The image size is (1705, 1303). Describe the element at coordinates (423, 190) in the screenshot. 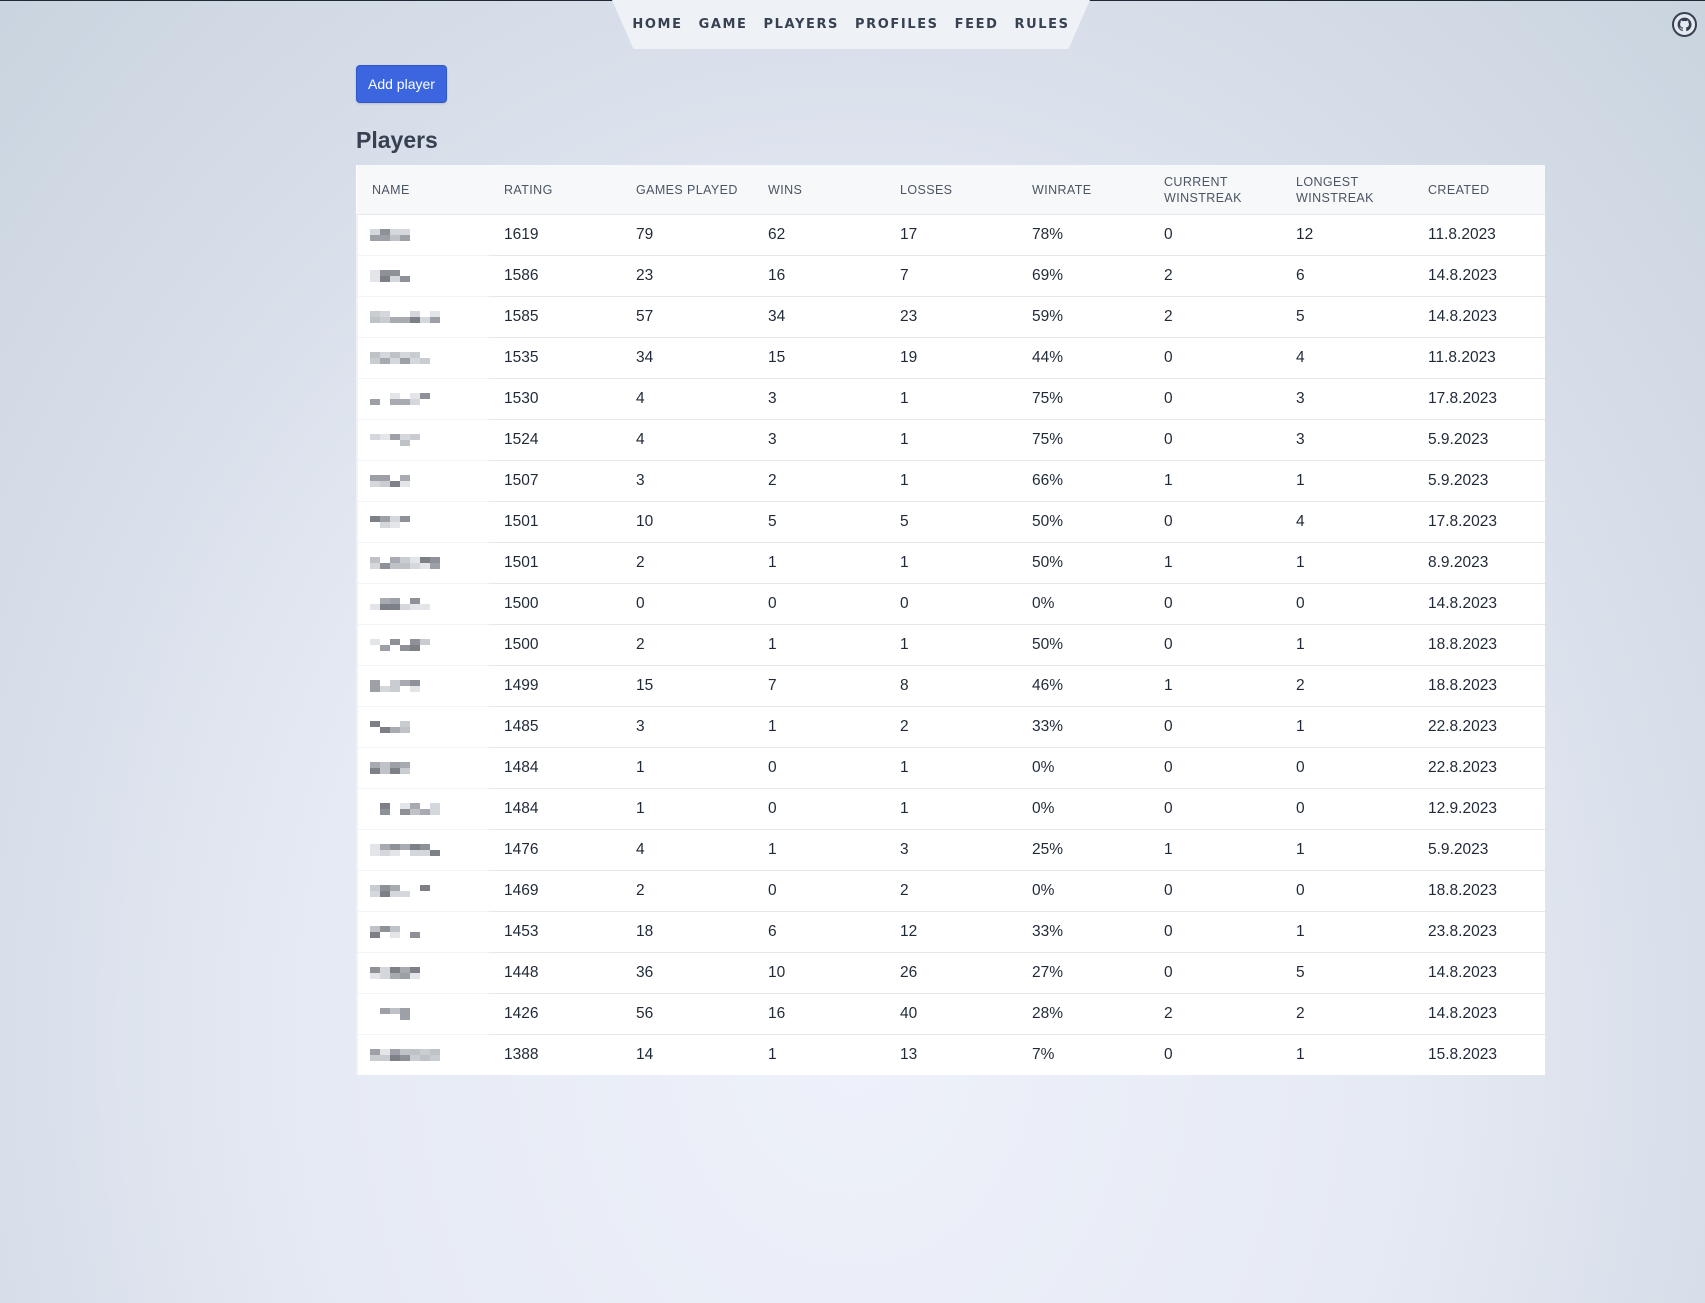

I see `column-header-name: NAME` at that location.